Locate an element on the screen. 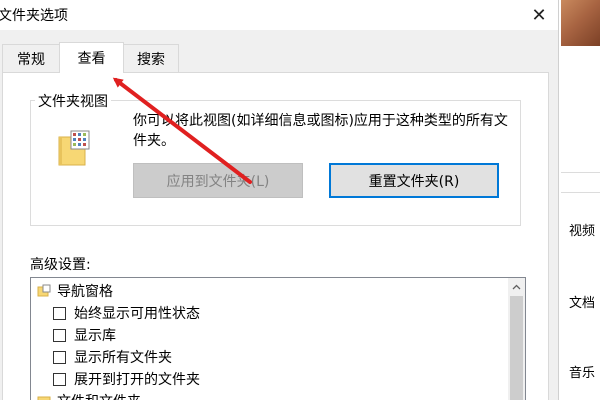 The width and height of the screenshot is (600, 400). dialog-title: 文件夹选项 is located at coordinates (34, 16).